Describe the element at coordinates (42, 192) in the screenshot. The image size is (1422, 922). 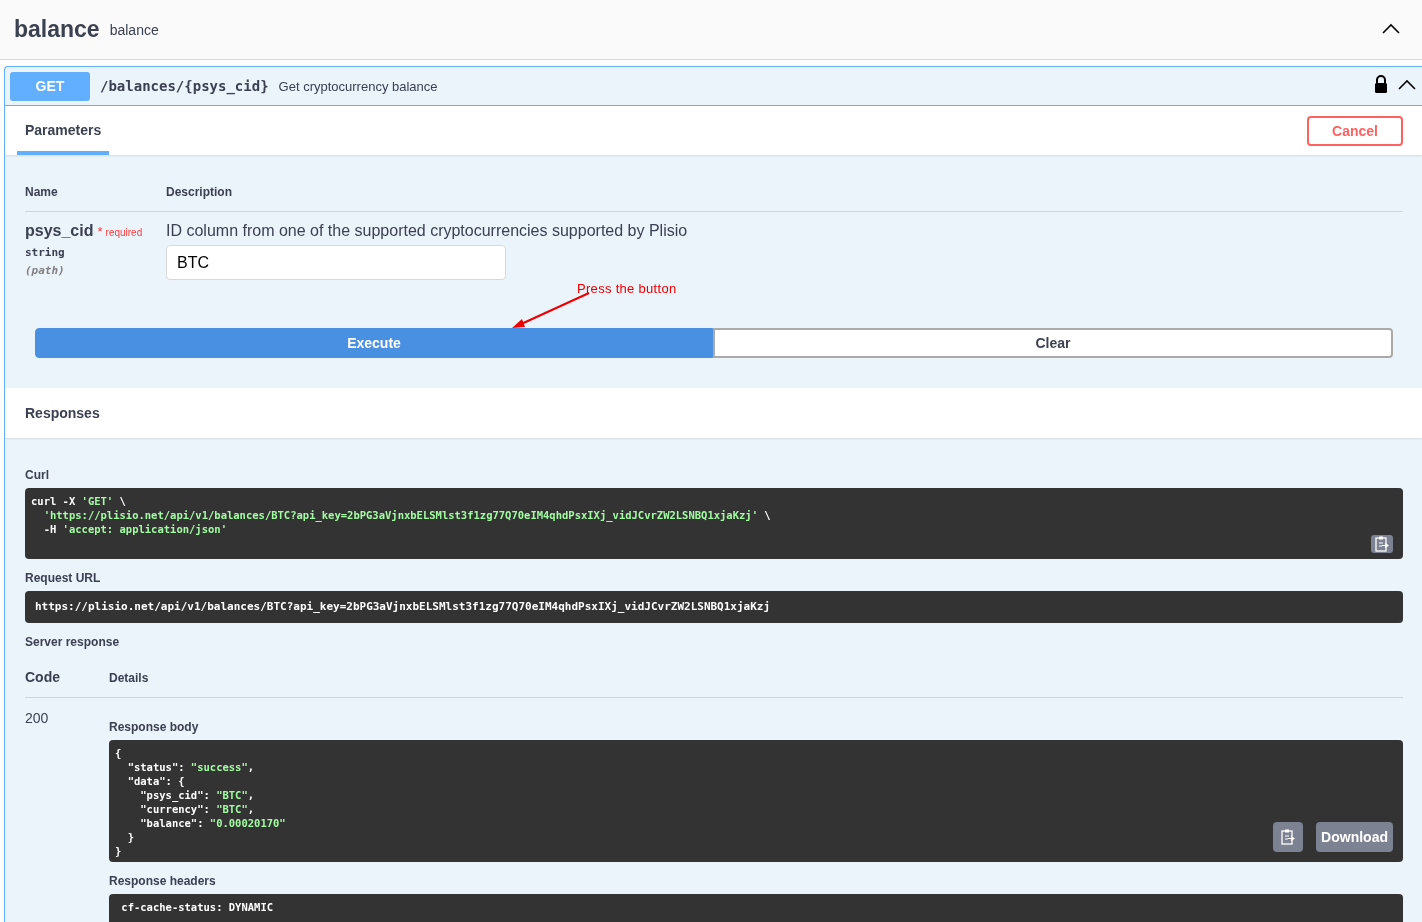
I see `column-header: Name` at that location.